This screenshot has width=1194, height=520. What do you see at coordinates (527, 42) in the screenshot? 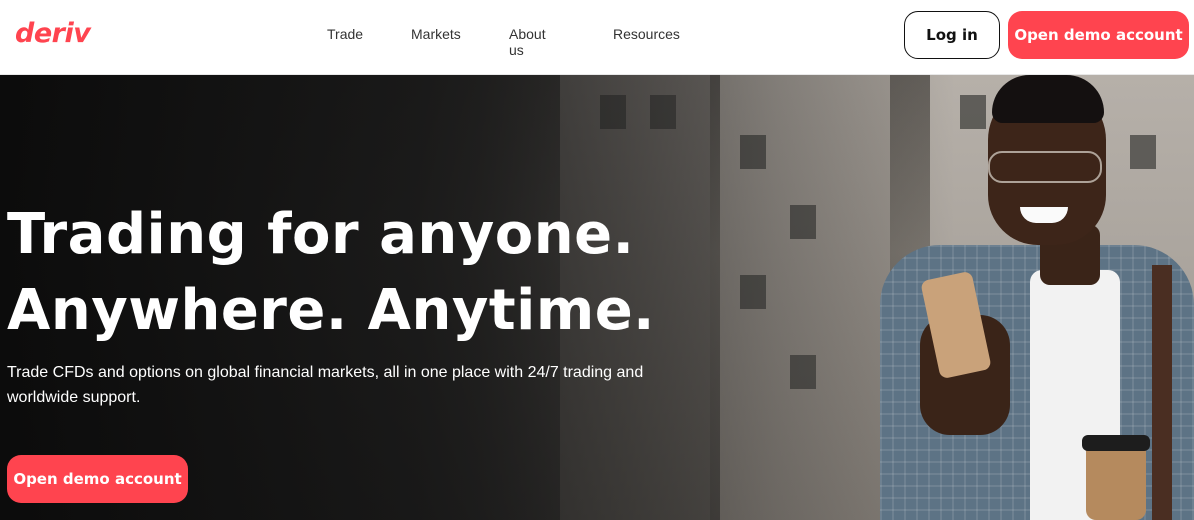
I see `nav-item-about-us: About us` at bounding box center [527, 42].